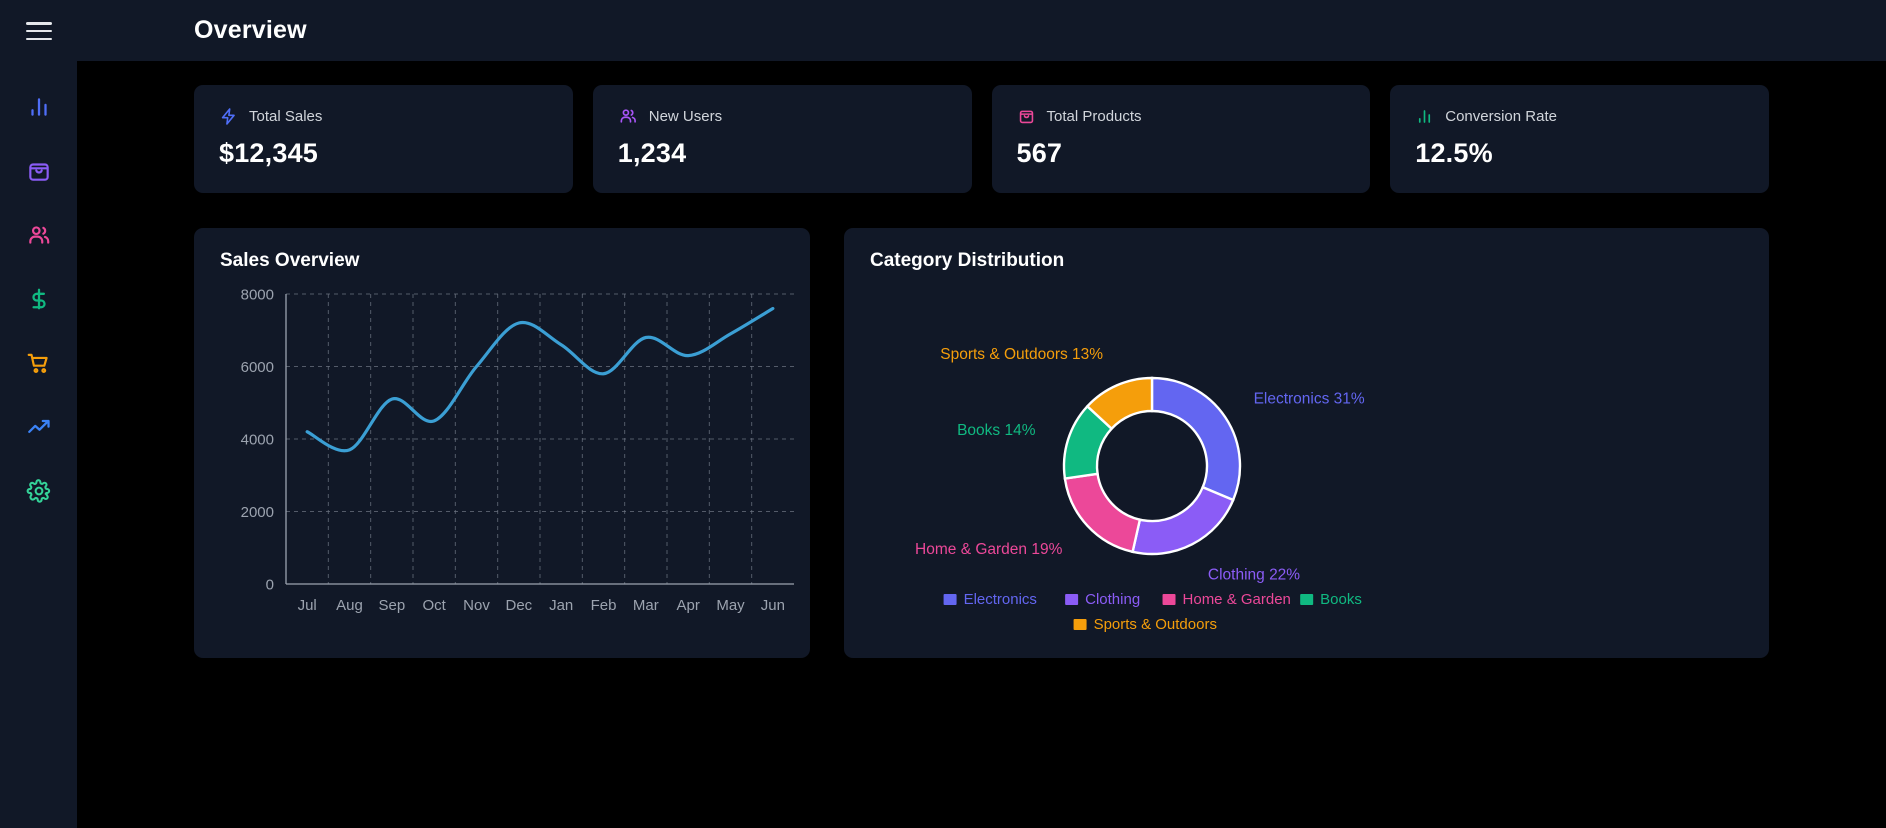 The width and height of the screenshot is (1886, 828). Describe the element at coordinates (228, 116) in the screenshot. I see `lightning-bolt-icon` at that location.